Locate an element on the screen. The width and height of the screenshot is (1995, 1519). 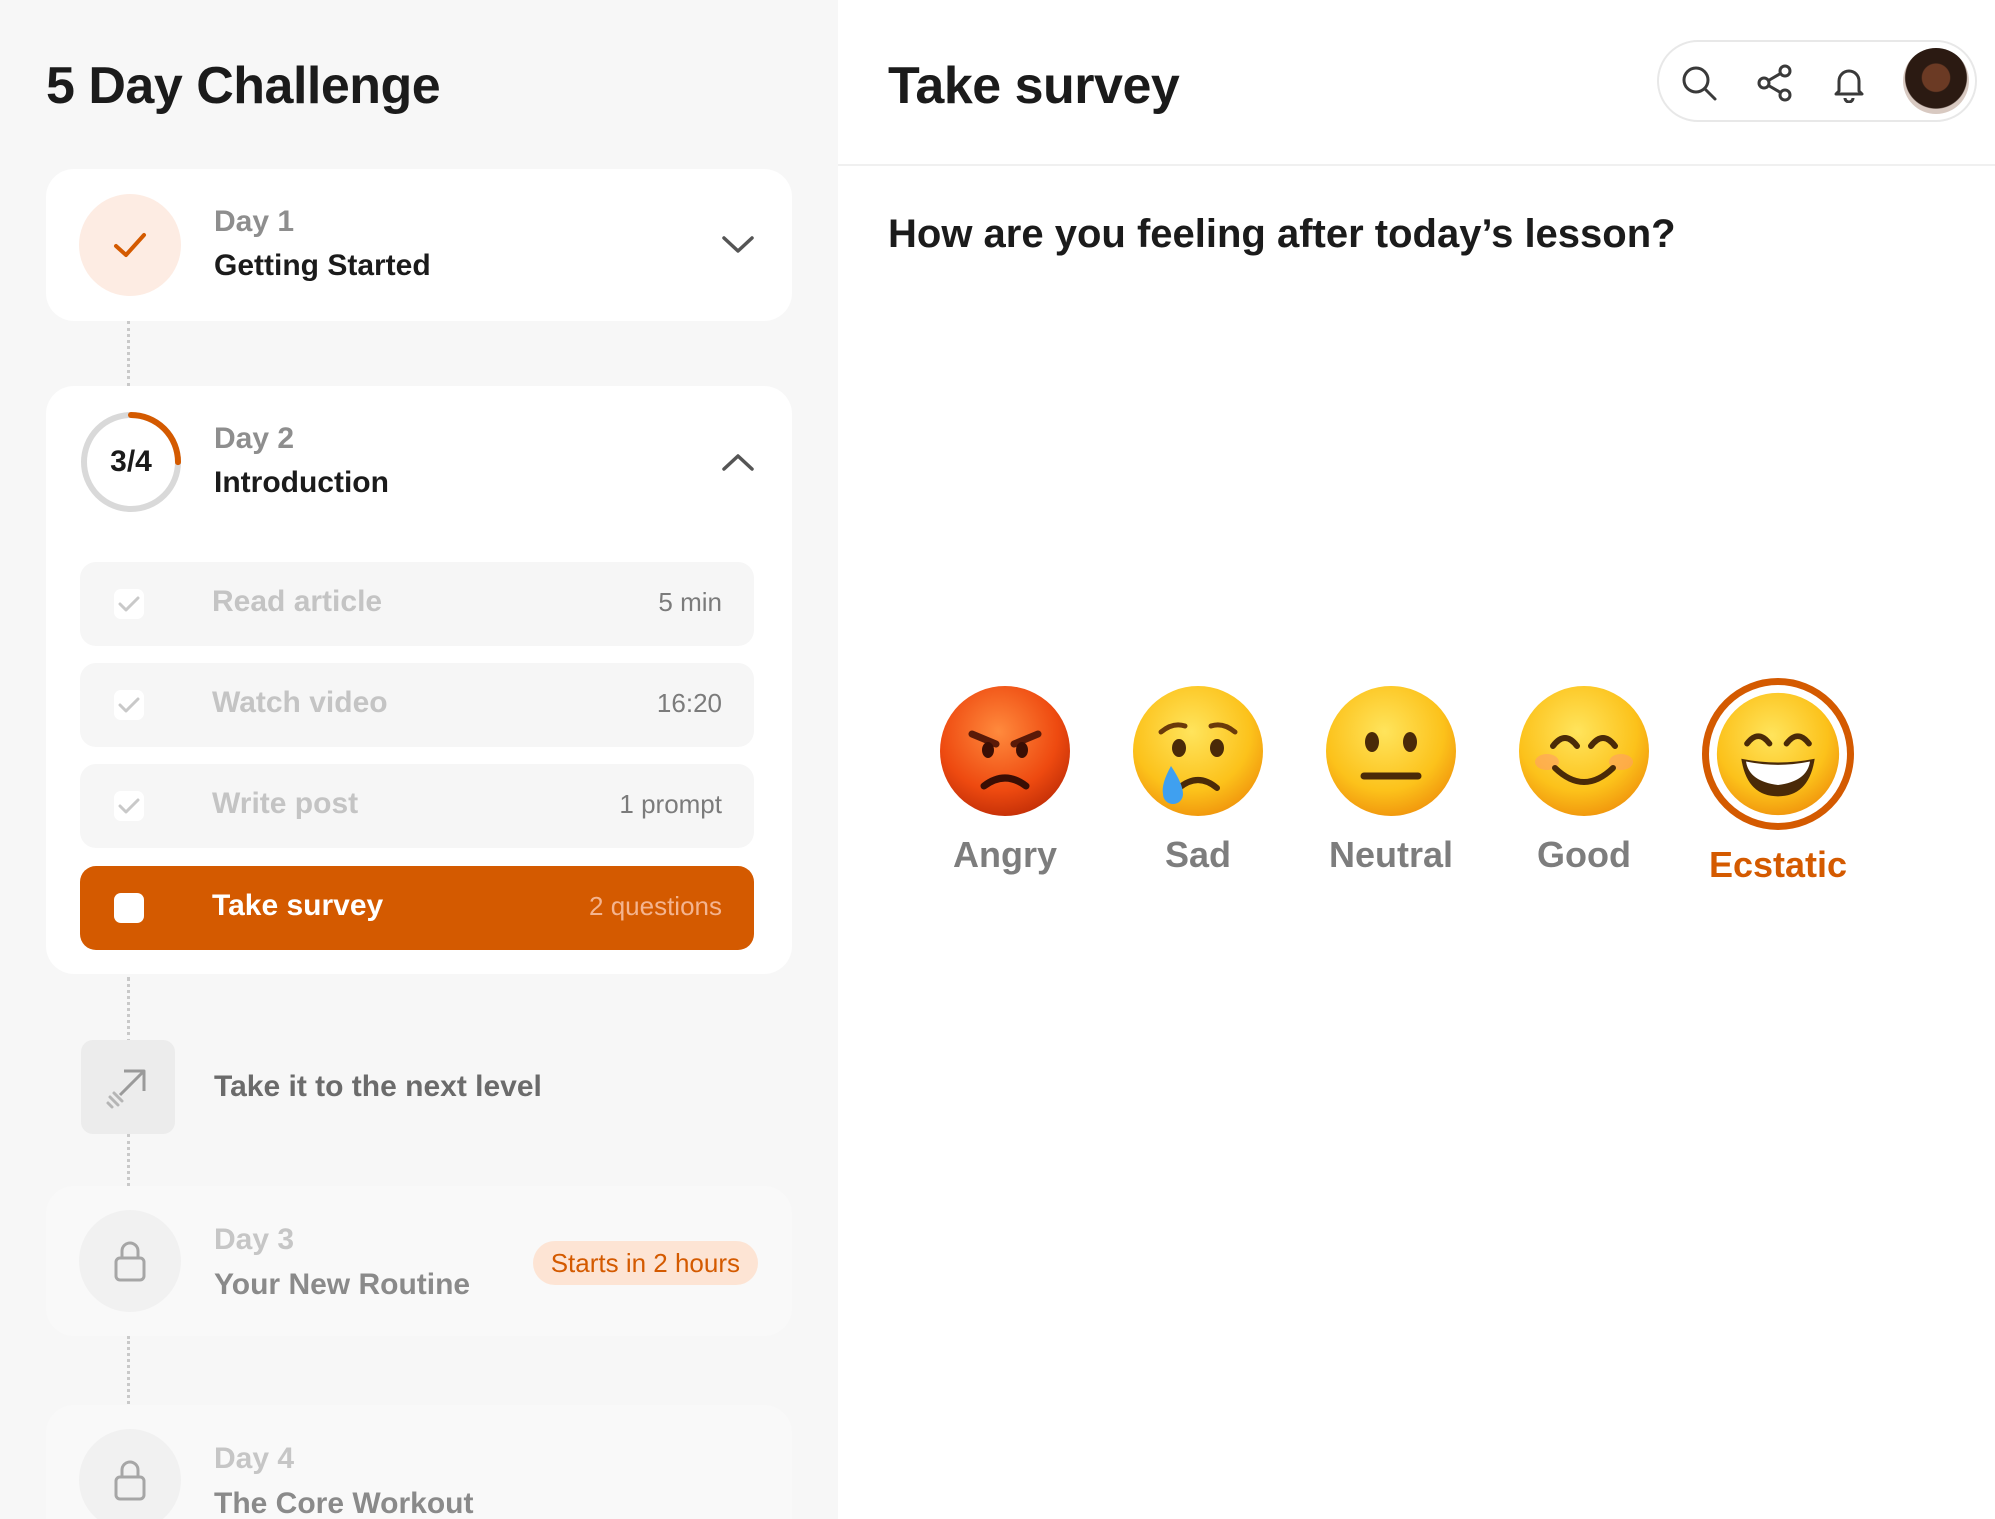
day-3-name: Your New Routine is located at coordinates (342, 1284).